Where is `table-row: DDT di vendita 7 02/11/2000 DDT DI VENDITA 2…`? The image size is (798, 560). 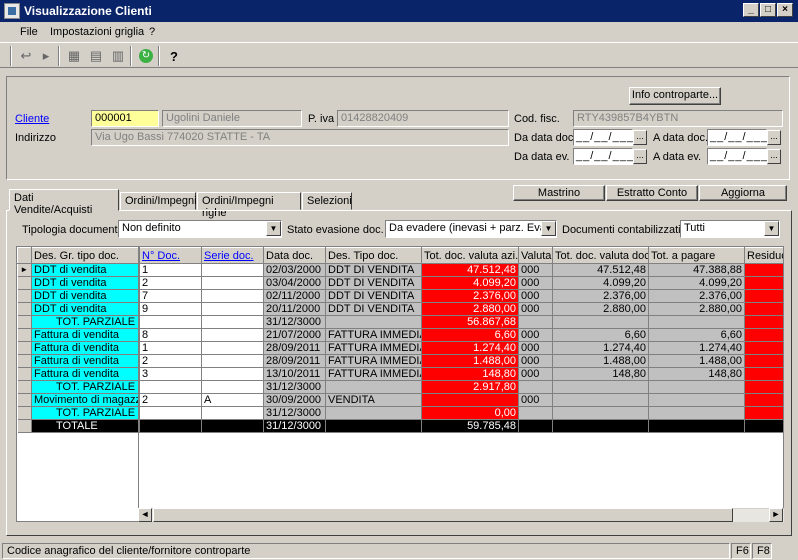
table-row: DDT di vendita 7 02/11/2000 DDT DI VENDITA 2… is located at coordinates (400, 296).